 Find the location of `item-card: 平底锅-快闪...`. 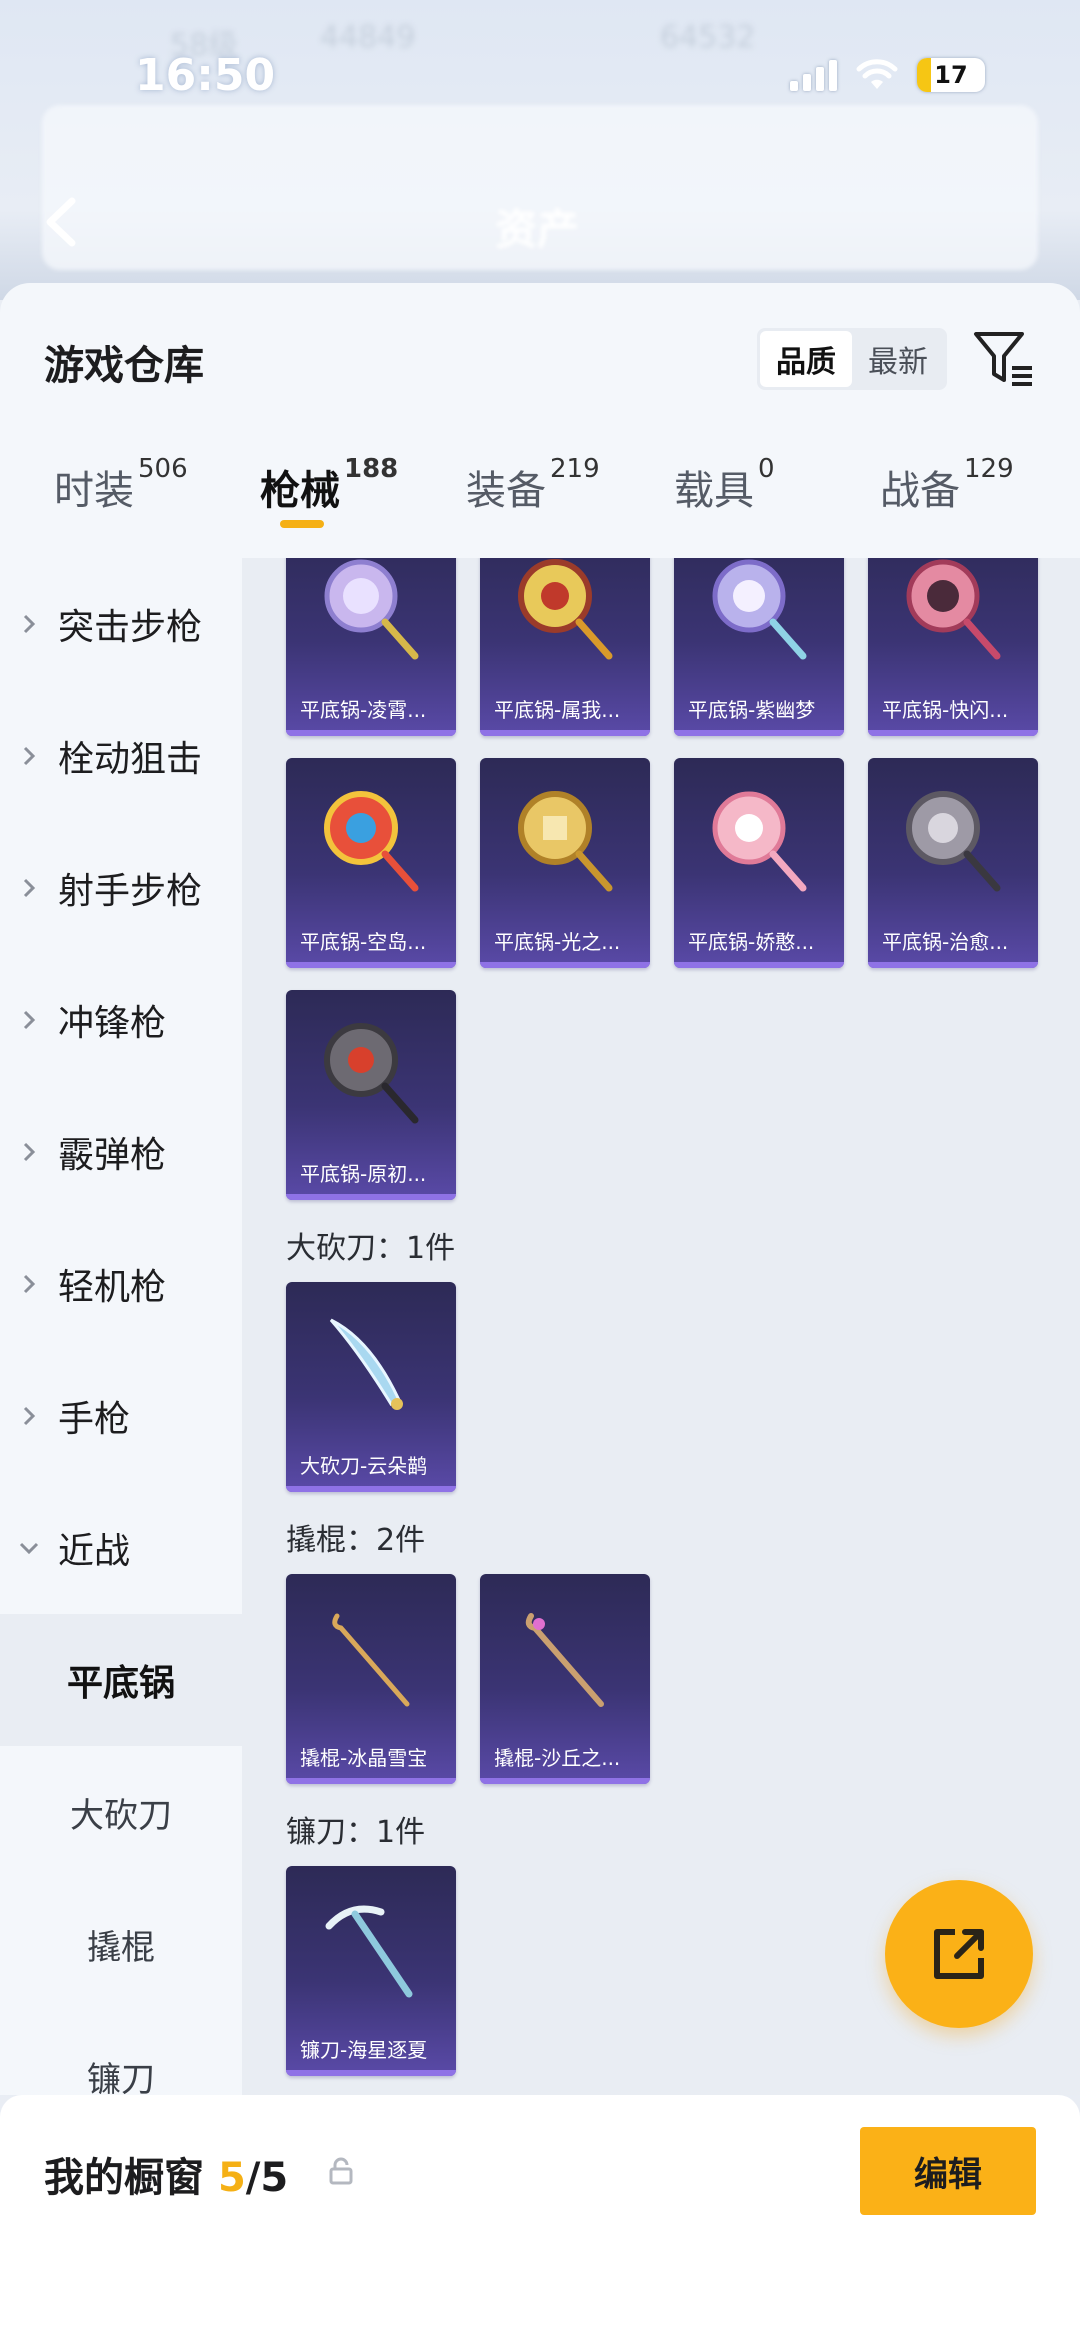

item-card: 平底锅-快闪... is located at coordinates (953, 647).